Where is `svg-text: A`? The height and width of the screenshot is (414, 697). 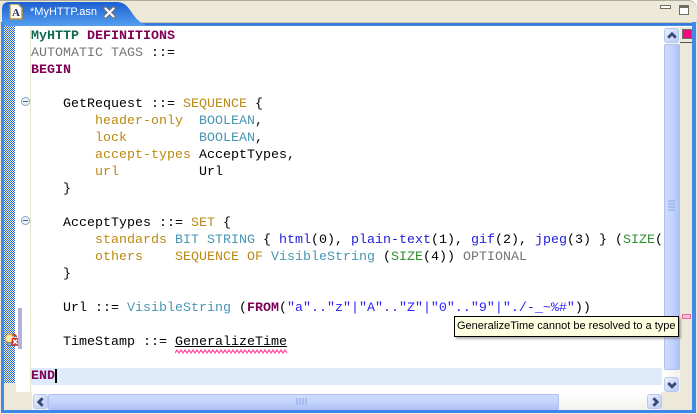
svg-text: A is located at coordinates (16, 13).